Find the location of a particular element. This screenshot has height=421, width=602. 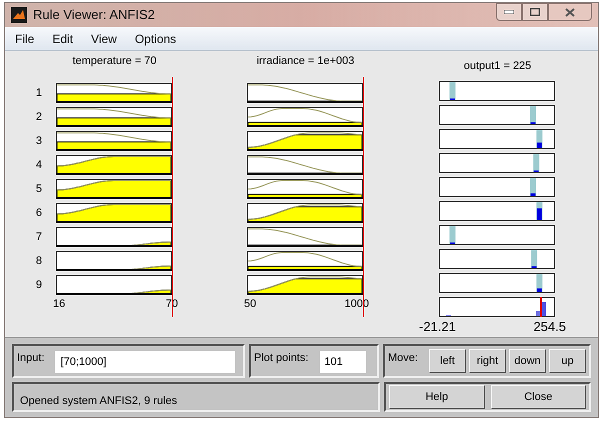

window-title: Rule Viewer: ANFIS2 is located at coordinates (94, 15).